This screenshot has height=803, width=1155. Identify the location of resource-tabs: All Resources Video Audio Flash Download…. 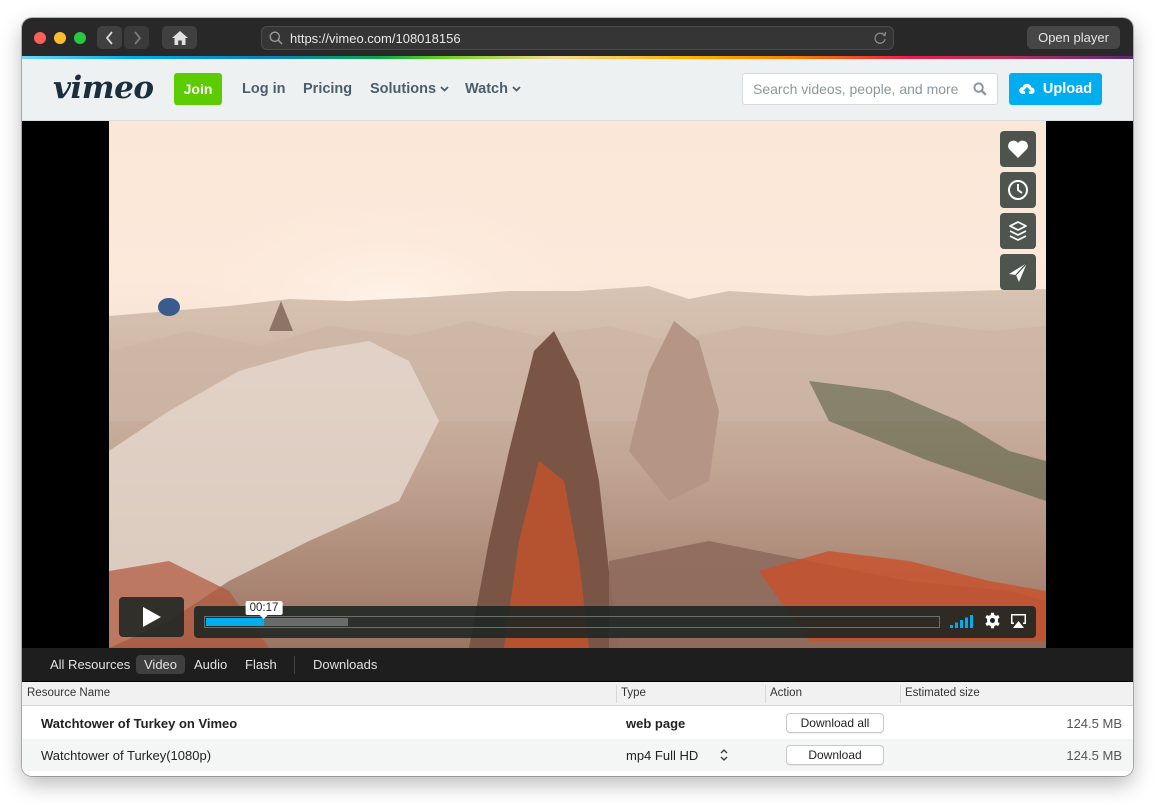
(577, 665).